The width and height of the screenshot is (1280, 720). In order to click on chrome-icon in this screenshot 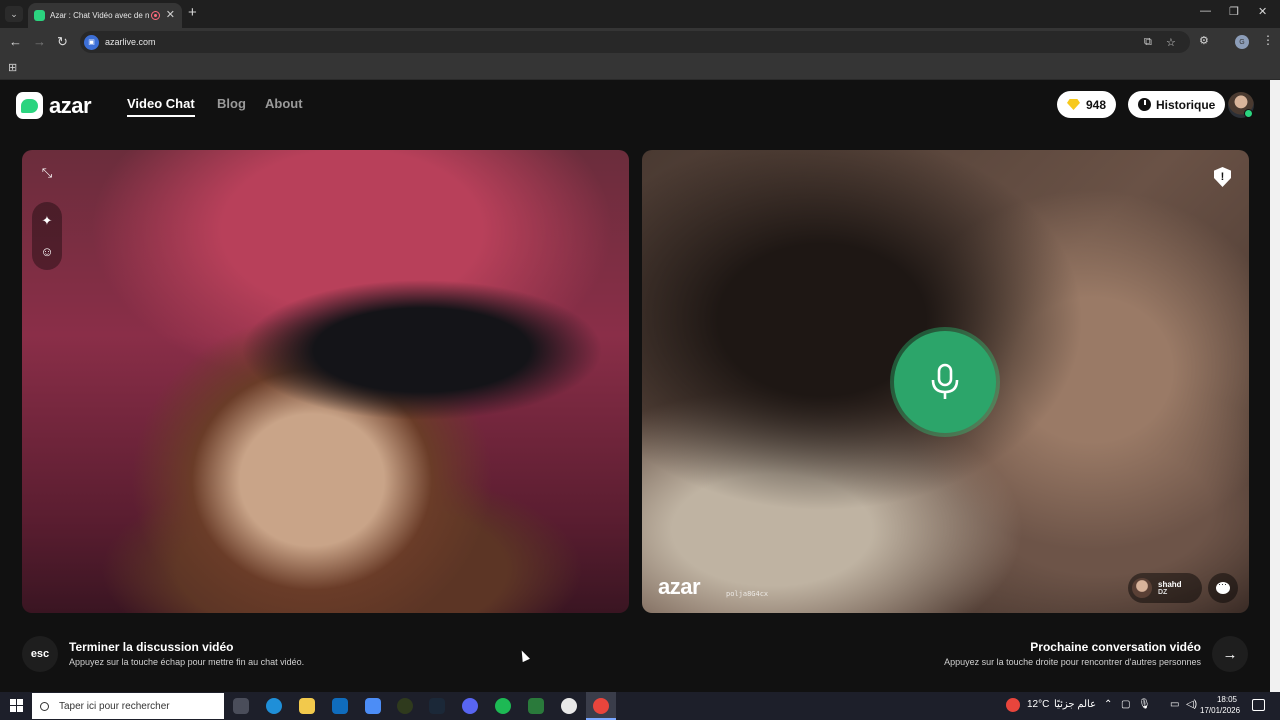, I will do `click(601, 706)`.